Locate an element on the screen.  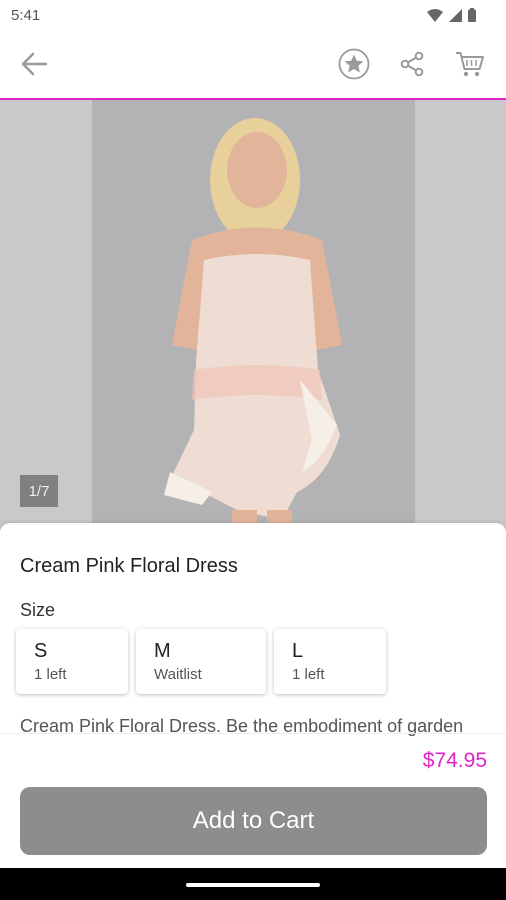
star-icon is located at coordinates (354, 66).